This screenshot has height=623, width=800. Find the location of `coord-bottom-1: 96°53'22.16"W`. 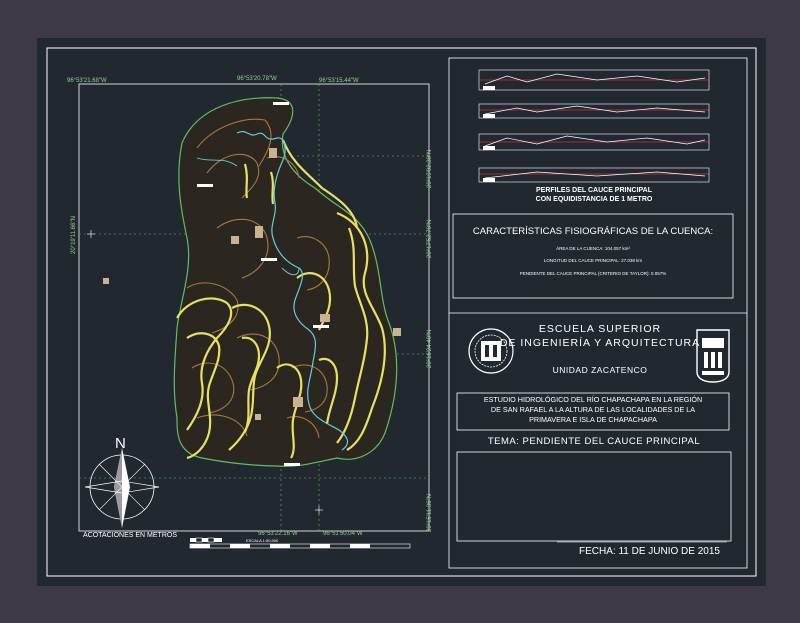

coord-bottom-1: 96°53'22.16"W is located at coordinates (278, 534).